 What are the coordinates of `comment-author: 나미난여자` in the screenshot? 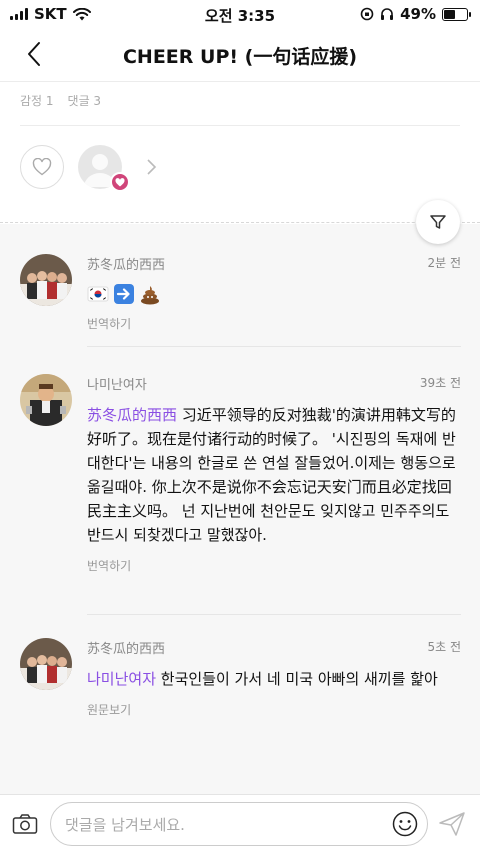 It's located at (274, 383).